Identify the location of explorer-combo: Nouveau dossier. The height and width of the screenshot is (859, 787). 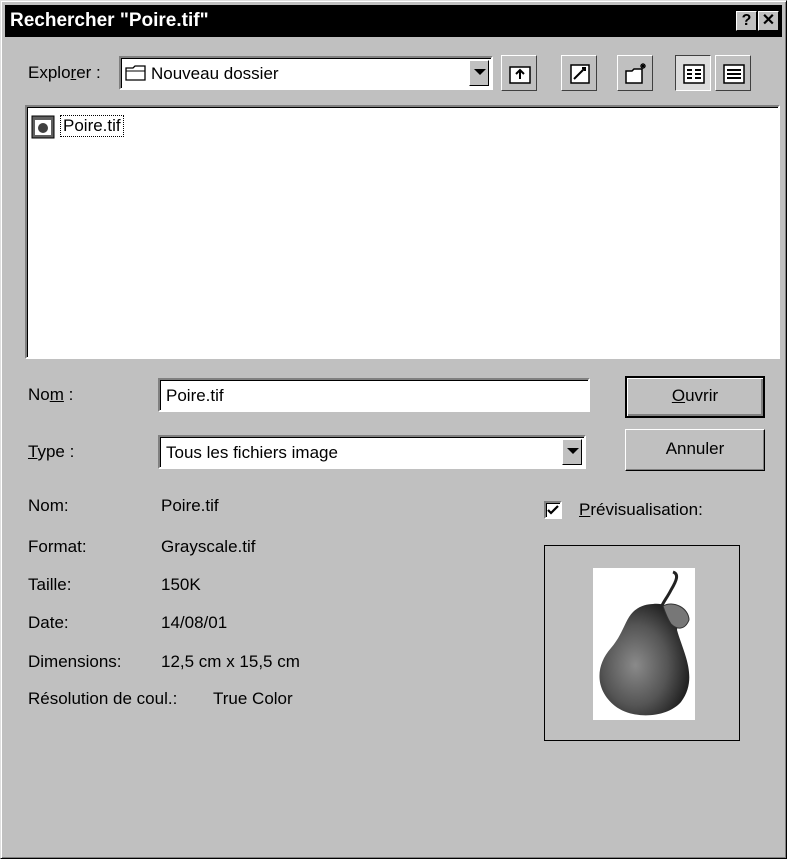
(306, 73).